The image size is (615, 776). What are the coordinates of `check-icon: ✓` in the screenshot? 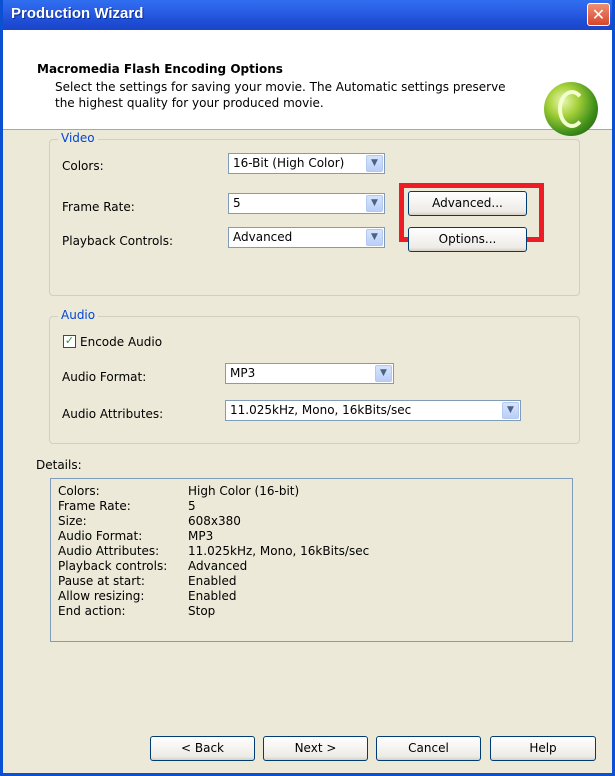 It's located at (69, 340).